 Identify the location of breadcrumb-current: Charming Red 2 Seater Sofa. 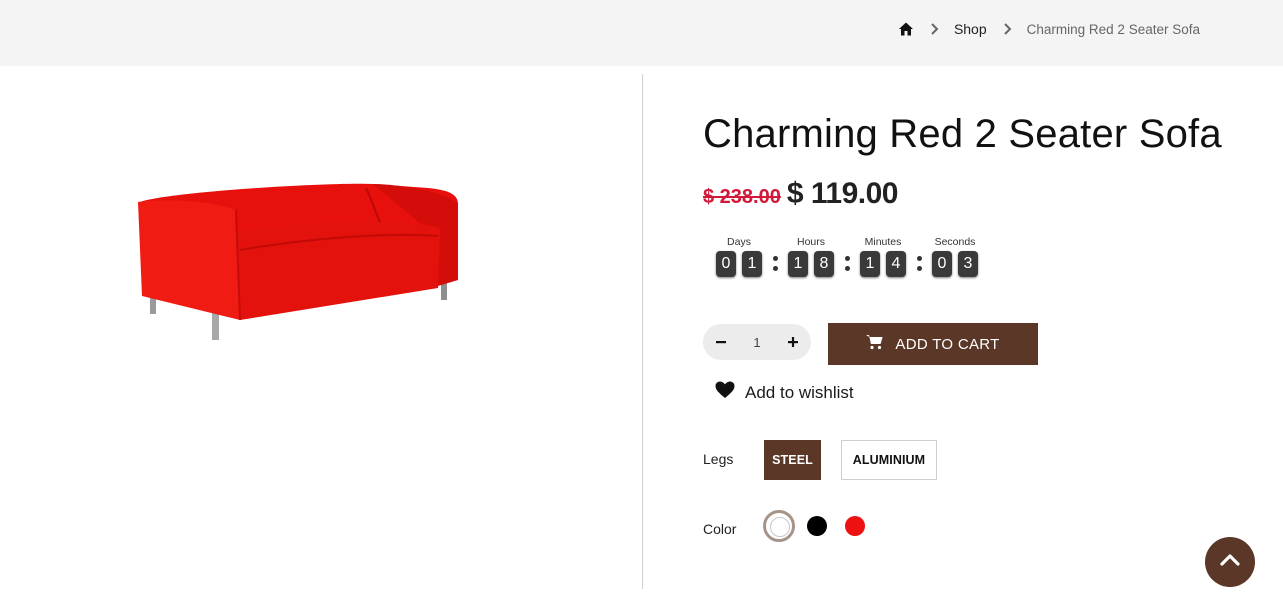
(1113, 29).